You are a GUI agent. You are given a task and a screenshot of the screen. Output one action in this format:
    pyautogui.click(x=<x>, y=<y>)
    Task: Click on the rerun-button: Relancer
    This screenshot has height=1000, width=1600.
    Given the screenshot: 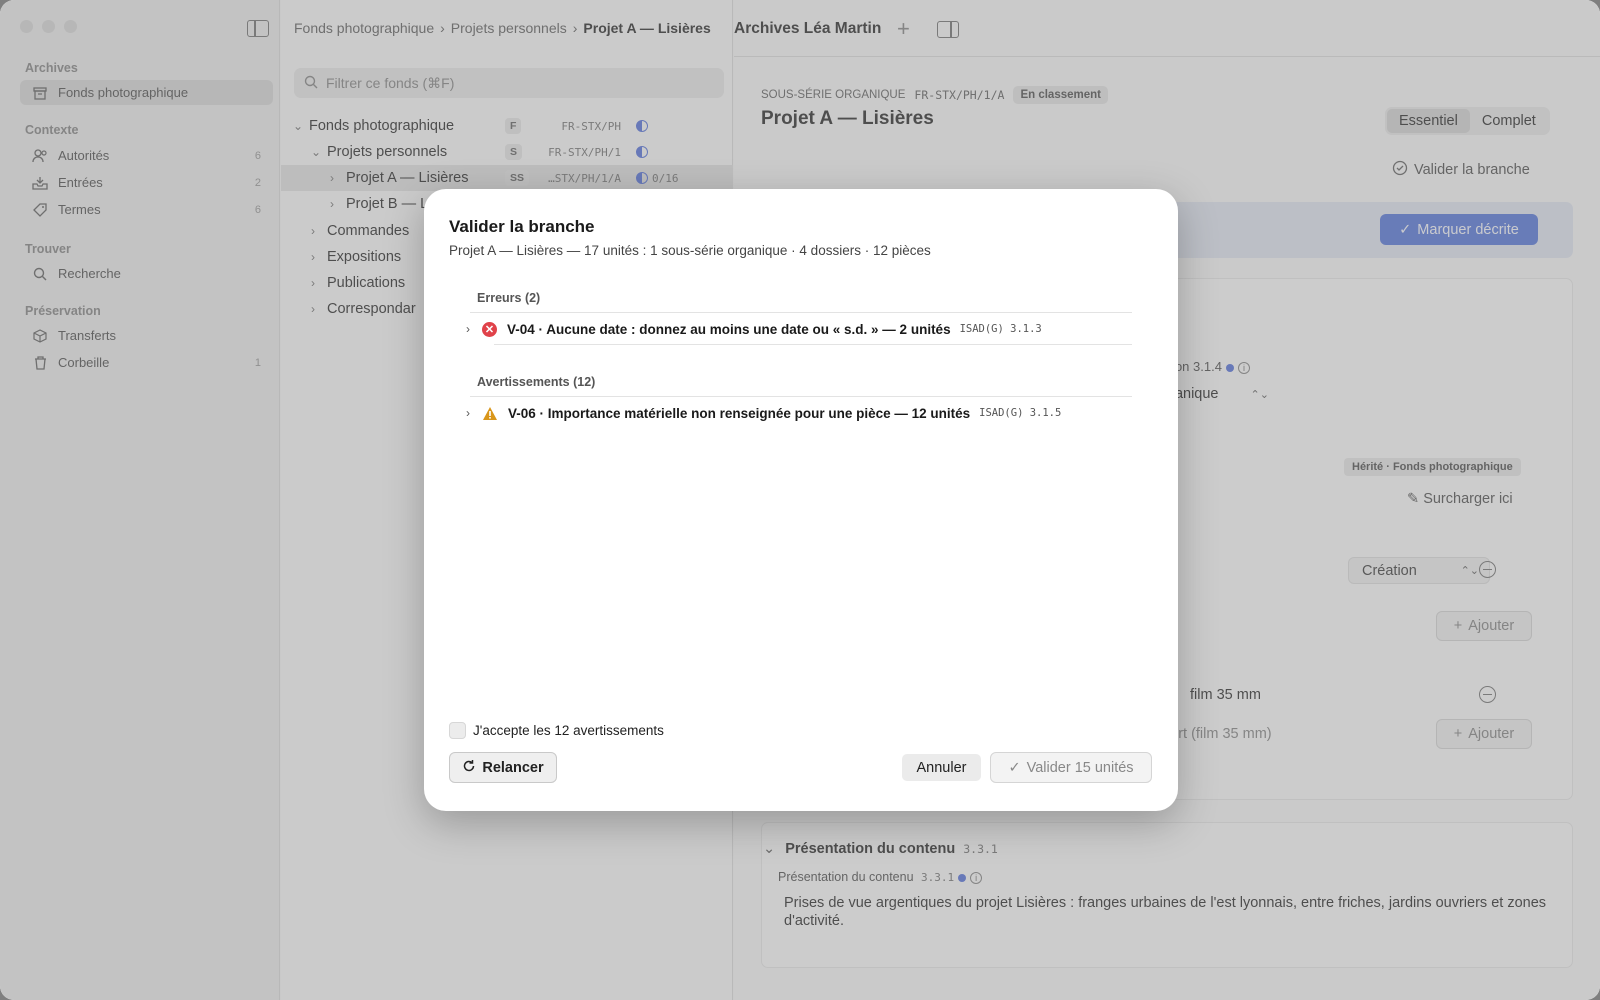 What is the action you would take?
    pyautogui.click(x=503, y=767)
    